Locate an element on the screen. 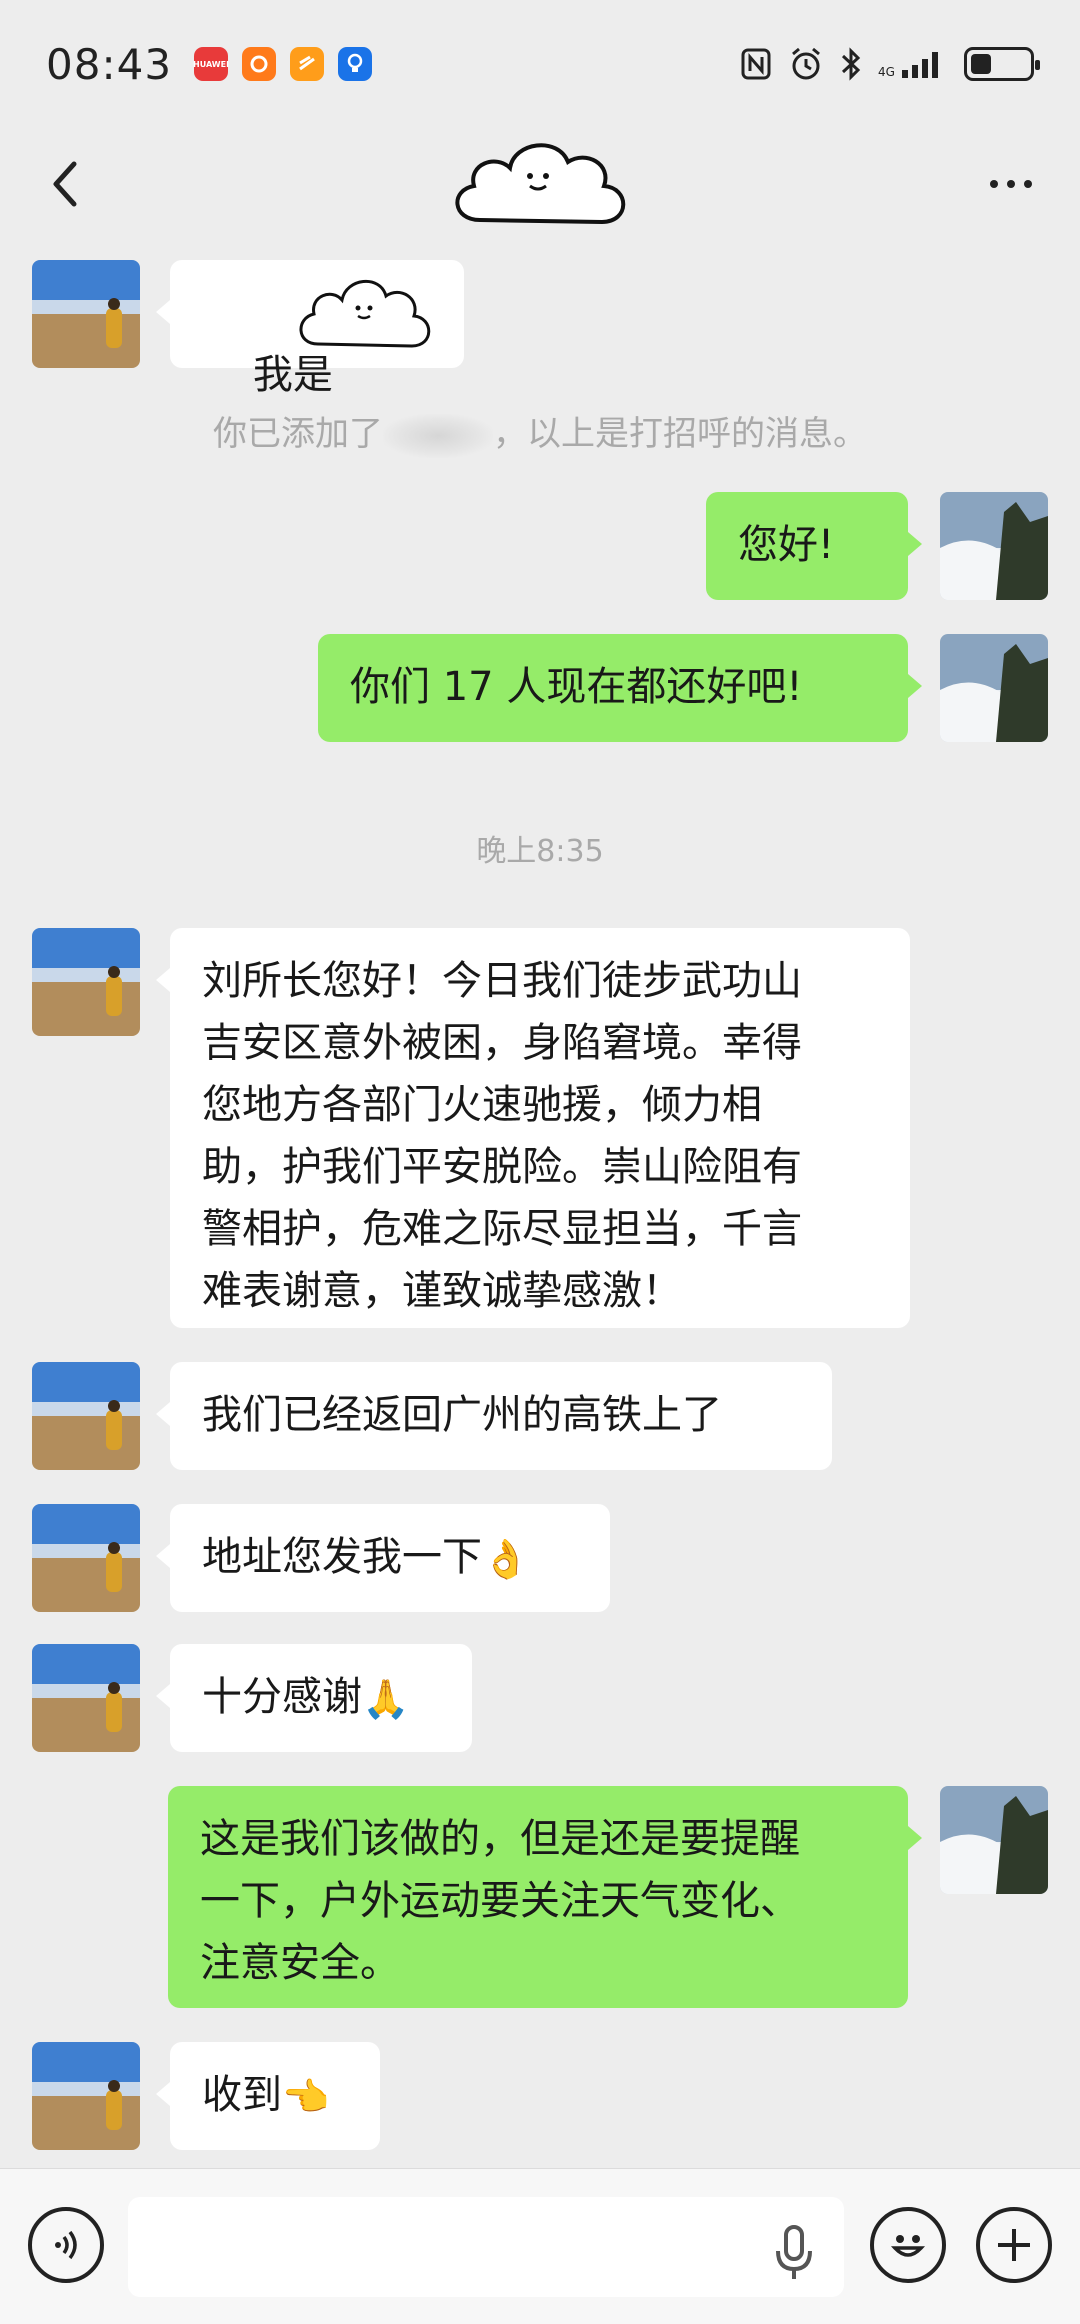  plus-icon is located at coordinates (1014, 2245).